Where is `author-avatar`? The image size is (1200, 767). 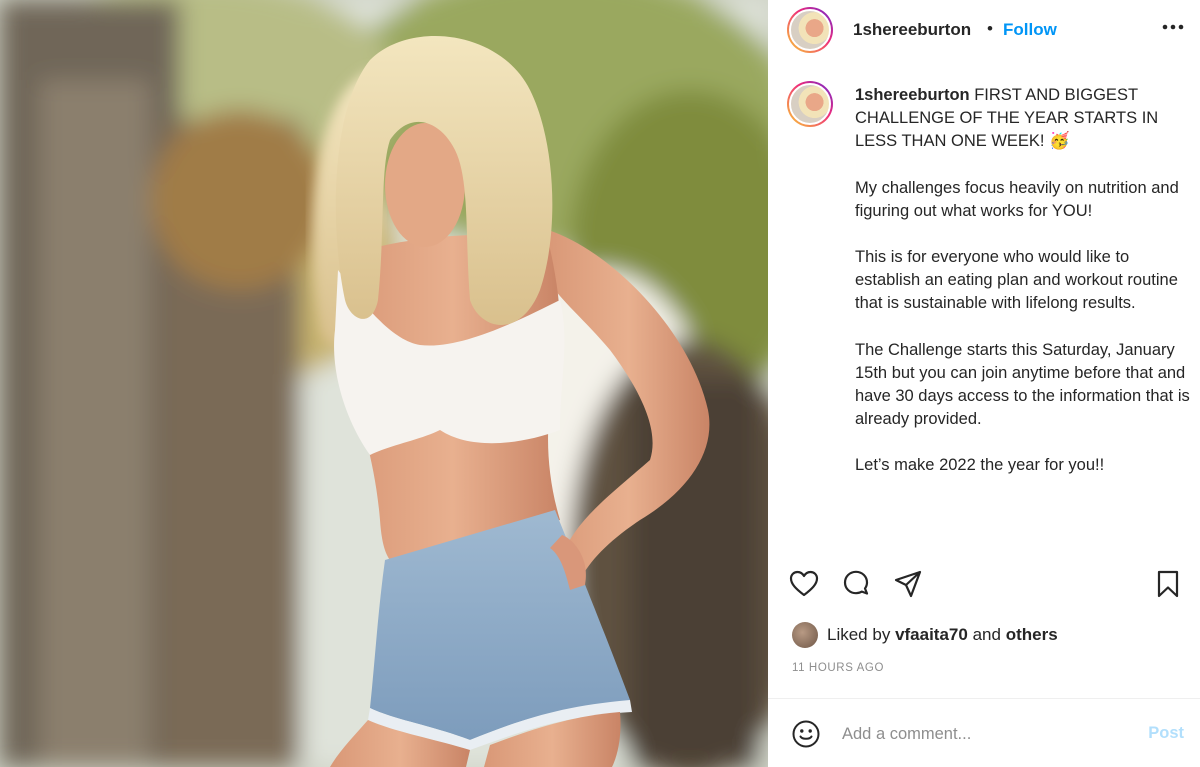
author-avatar is located at coordinates (810, 30).